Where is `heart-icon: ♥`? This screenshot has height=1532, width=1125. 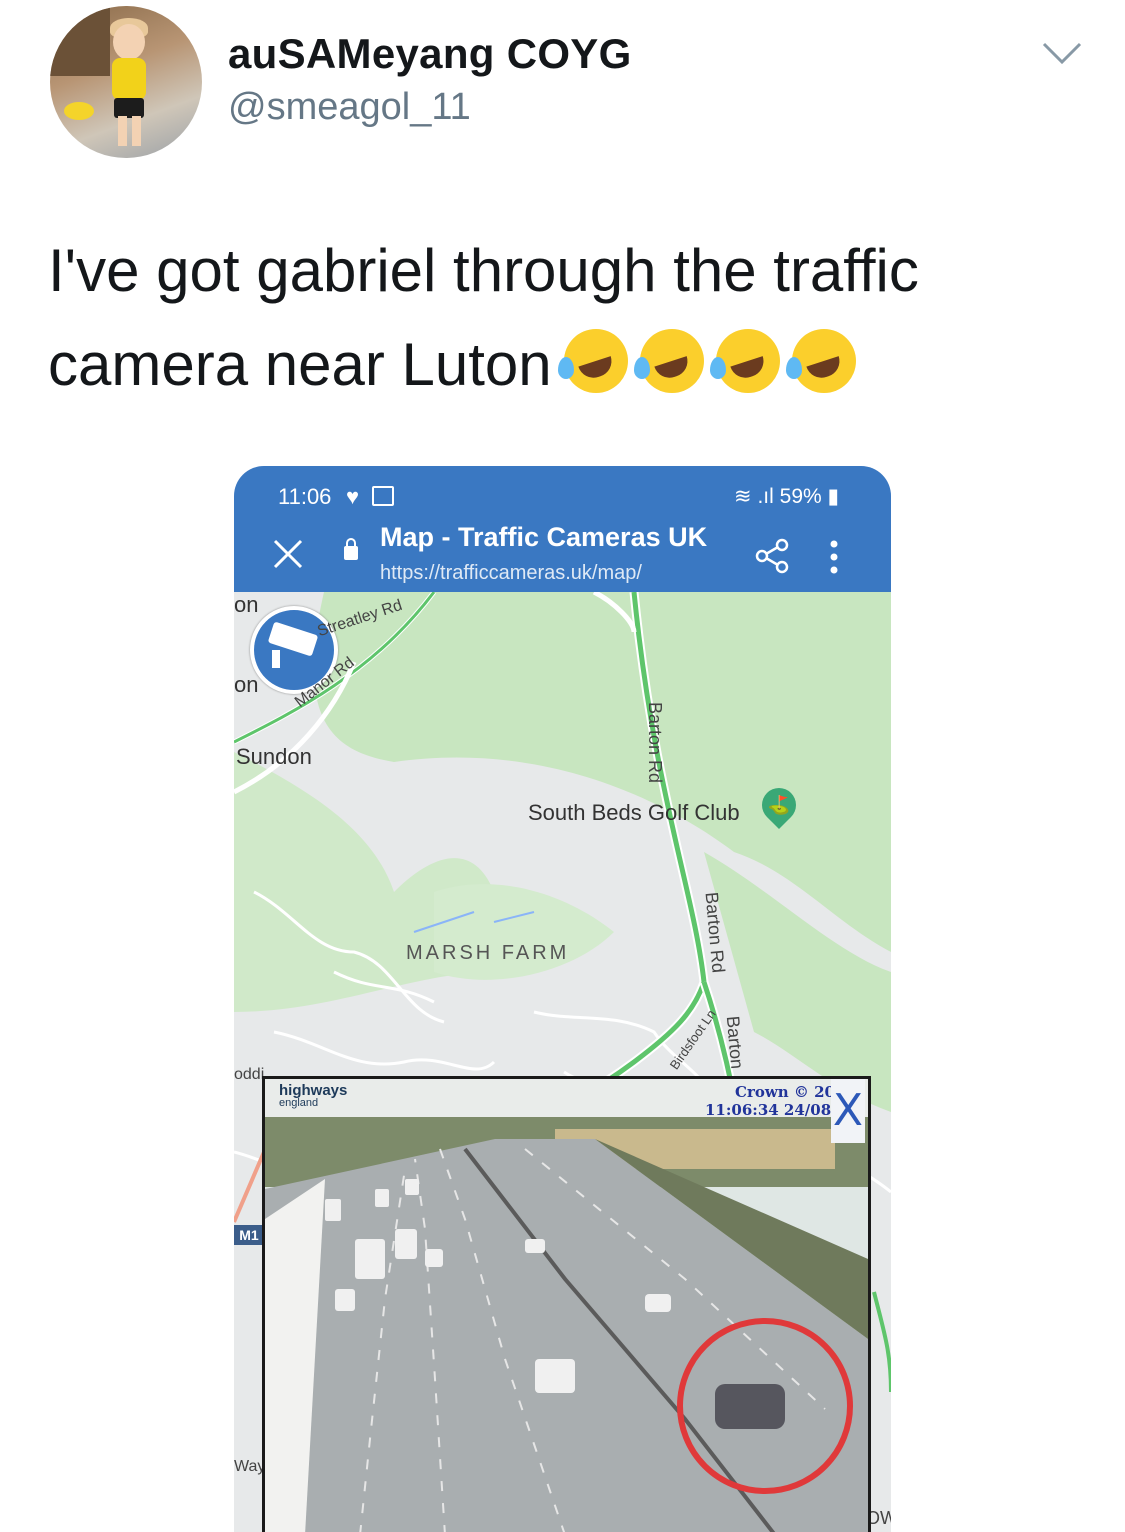 heart-icon: ♥ is located at coordinates (353, 496).